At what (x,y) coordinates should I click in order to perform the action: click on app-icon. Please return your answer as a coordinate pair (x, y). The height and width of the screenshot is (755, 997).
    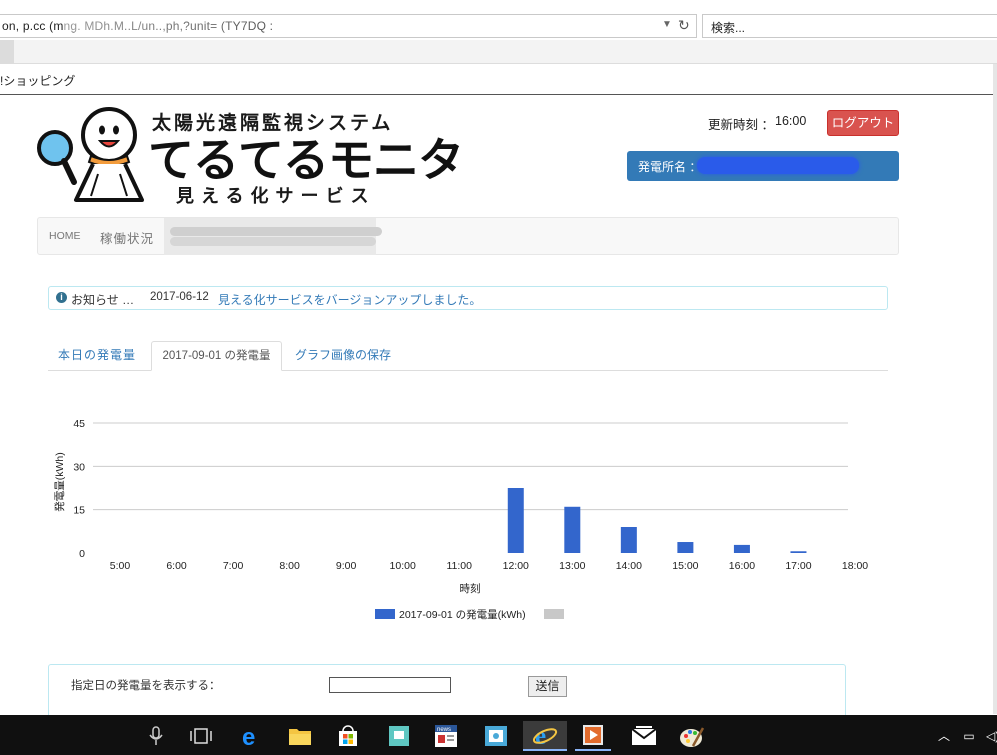
    Looking at the image, I should click on (399, 736).